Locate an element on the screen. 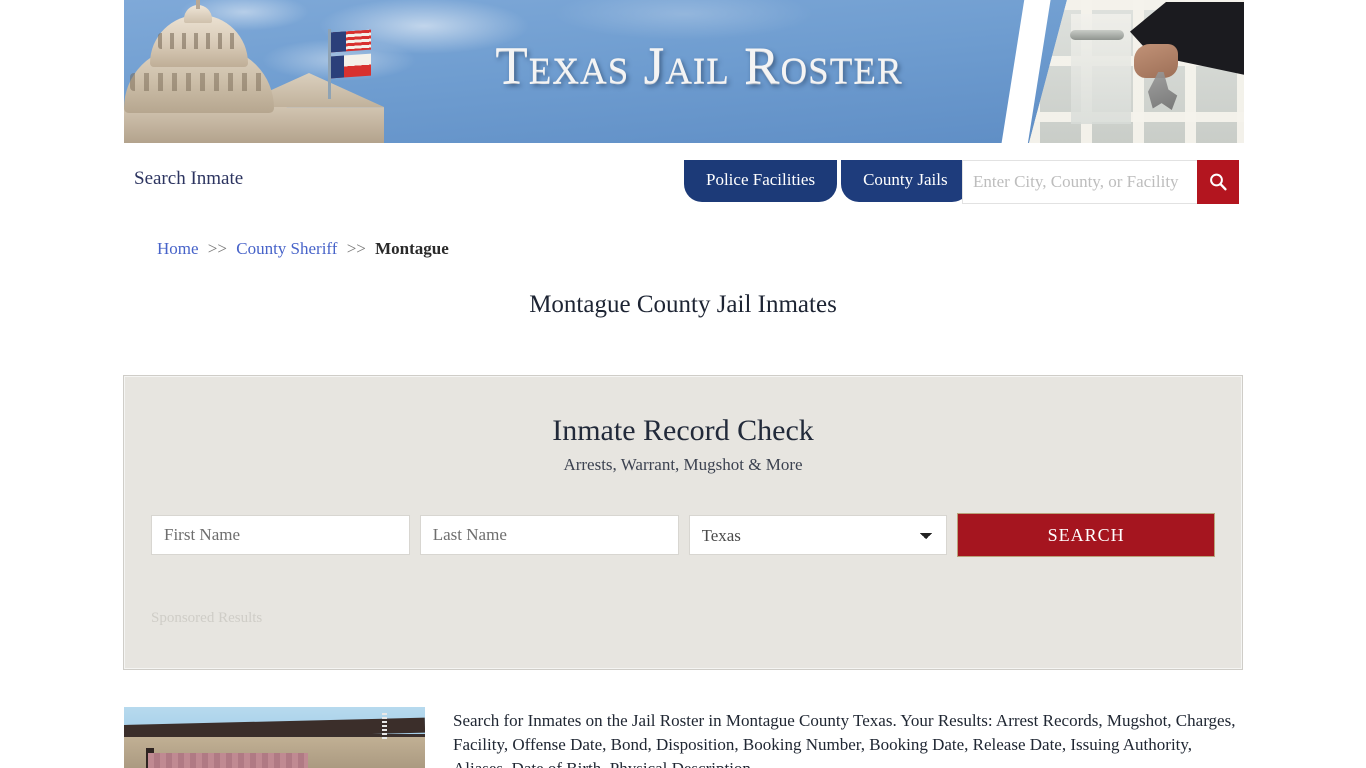 The width and height of the screenshot is (1366, 768). panel-title: Inmate Record Check is located at coordinates (683, 430).